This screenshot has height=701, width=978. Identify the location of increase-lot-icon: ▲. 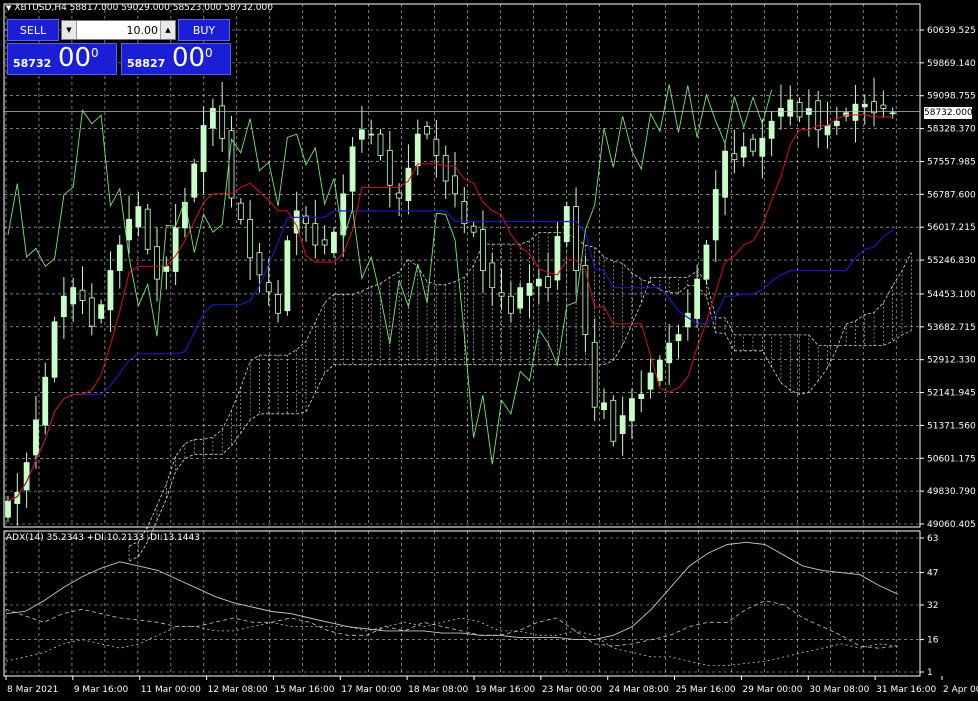
(167, 30).